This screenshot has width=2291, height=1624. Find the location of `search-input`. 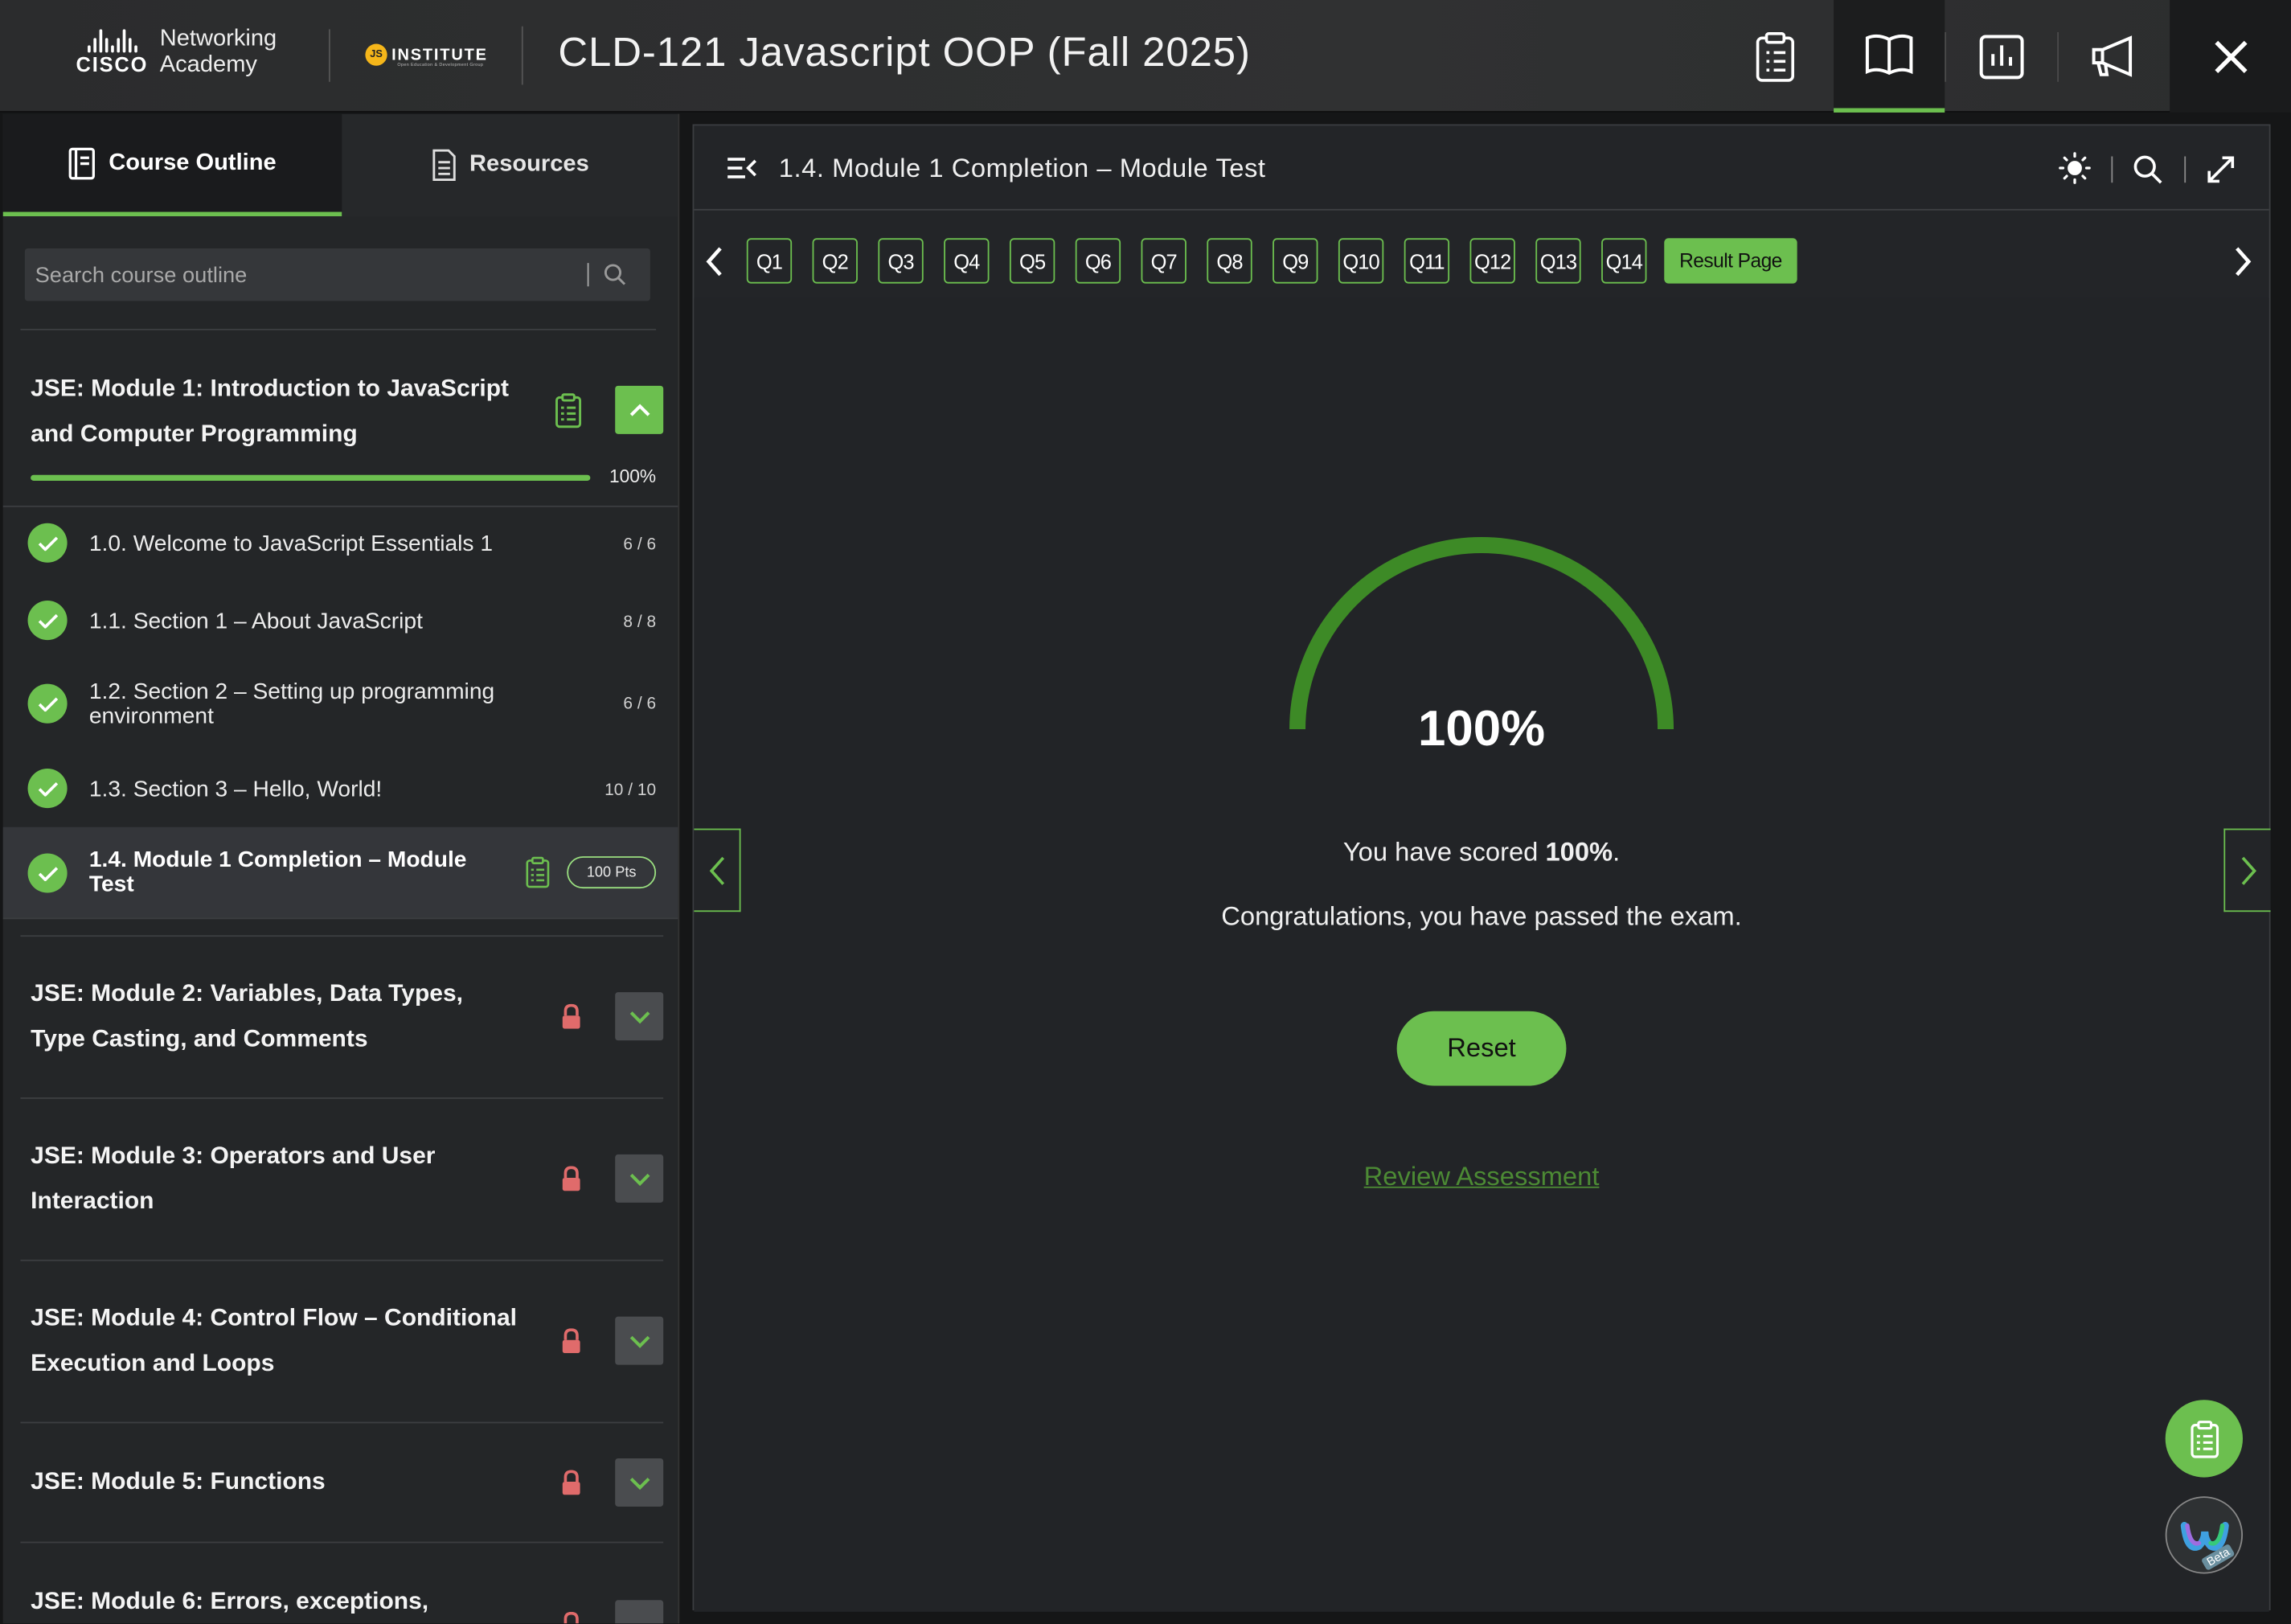

search-input is located at coordinates (302, 275).